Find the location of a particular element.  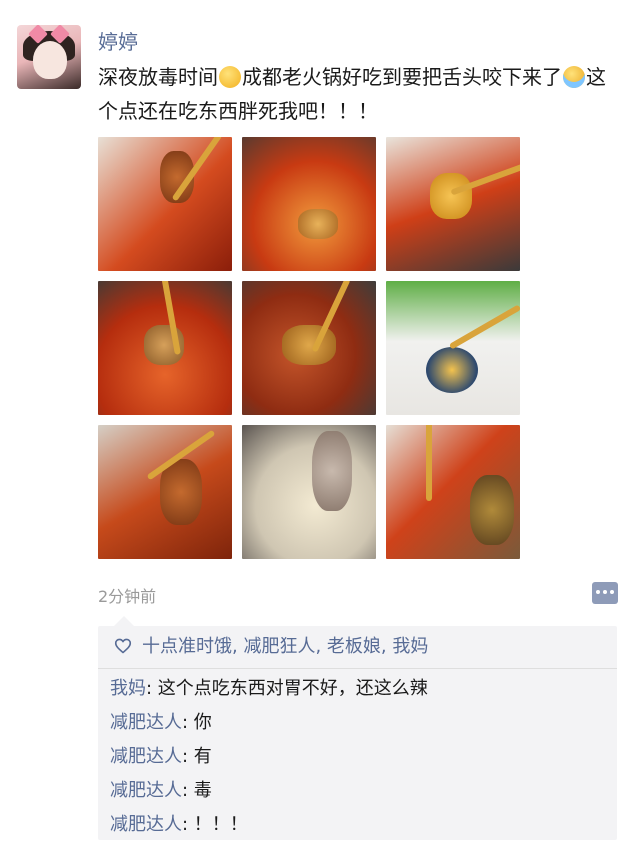

avatar is located at coordinates (49, 57).